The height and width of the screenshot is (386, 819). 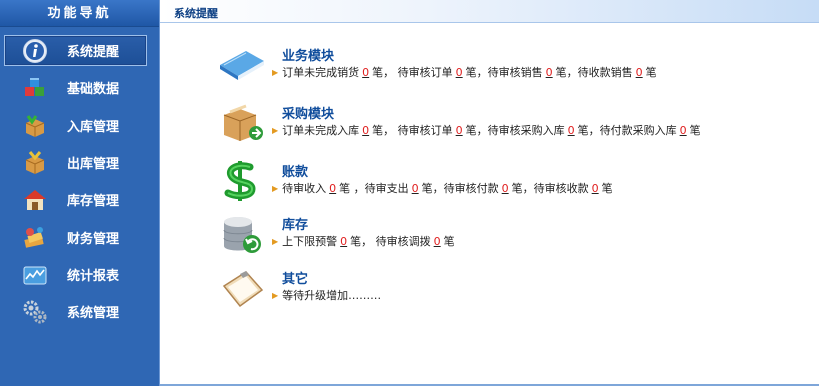 I want to click on sidebar-item-inventory: 库存管理, so click(x=79, y=199).